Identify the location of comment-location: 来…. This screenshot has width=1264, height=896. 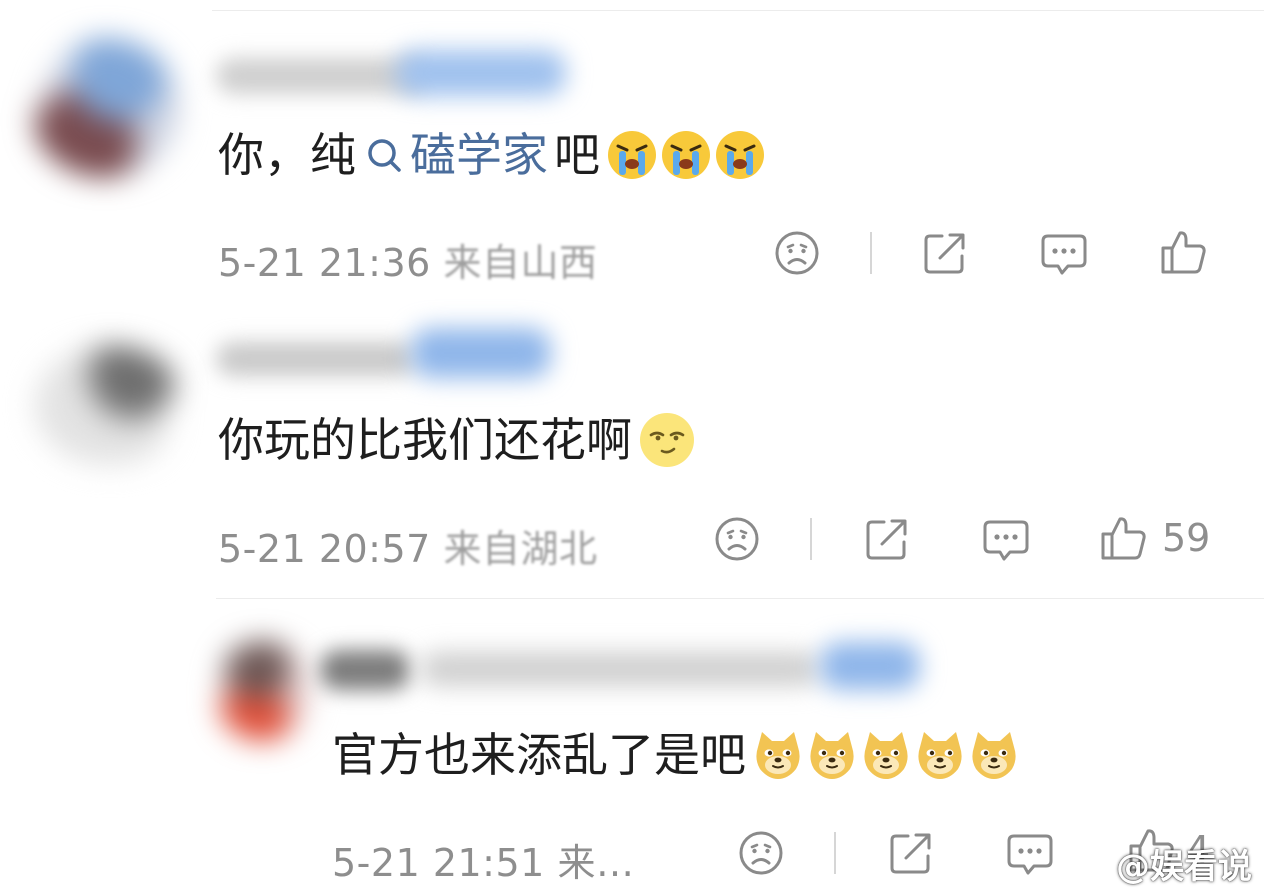
(596, 863).